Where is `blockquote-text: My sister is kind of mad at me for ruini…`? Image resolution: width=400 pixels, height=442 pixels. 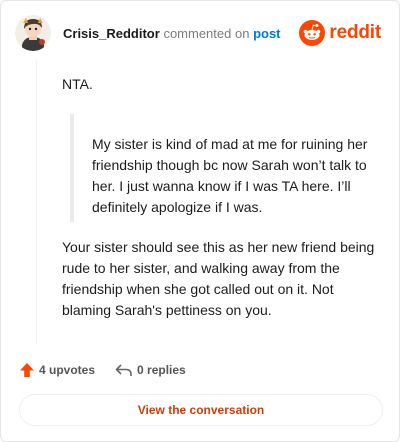
blockquote-text: My sister is kind of mad at me for ruini… is located at coordinates (230, 175).